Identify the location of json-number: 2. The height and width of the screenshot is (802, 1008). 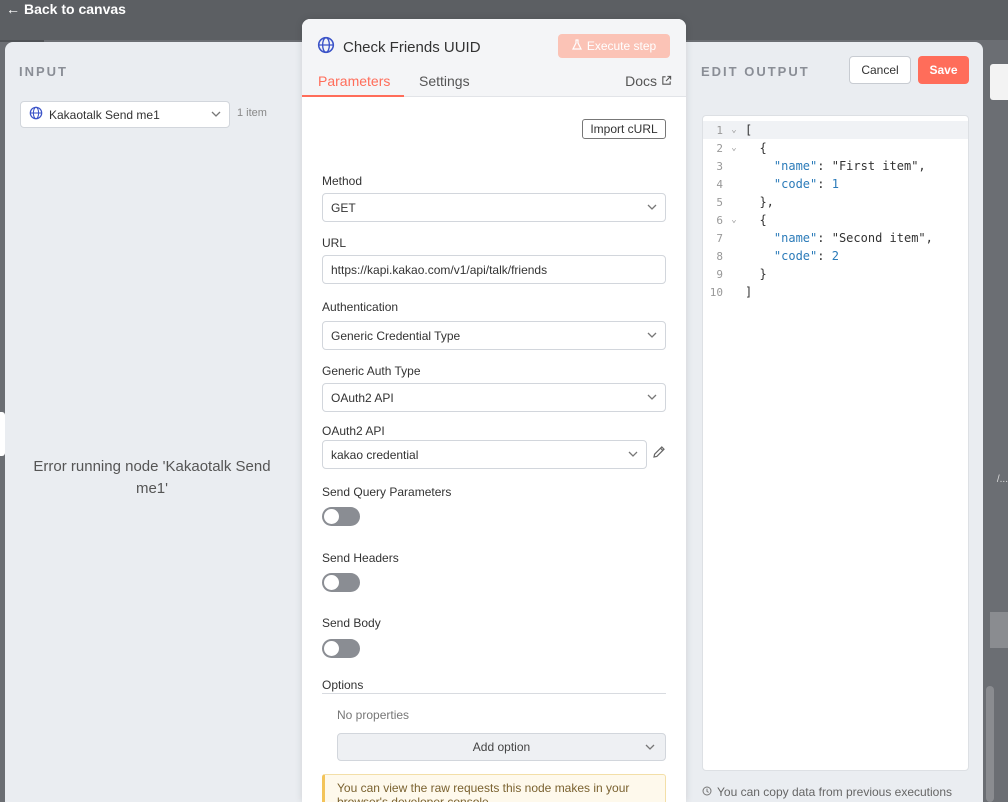
(835, 256).